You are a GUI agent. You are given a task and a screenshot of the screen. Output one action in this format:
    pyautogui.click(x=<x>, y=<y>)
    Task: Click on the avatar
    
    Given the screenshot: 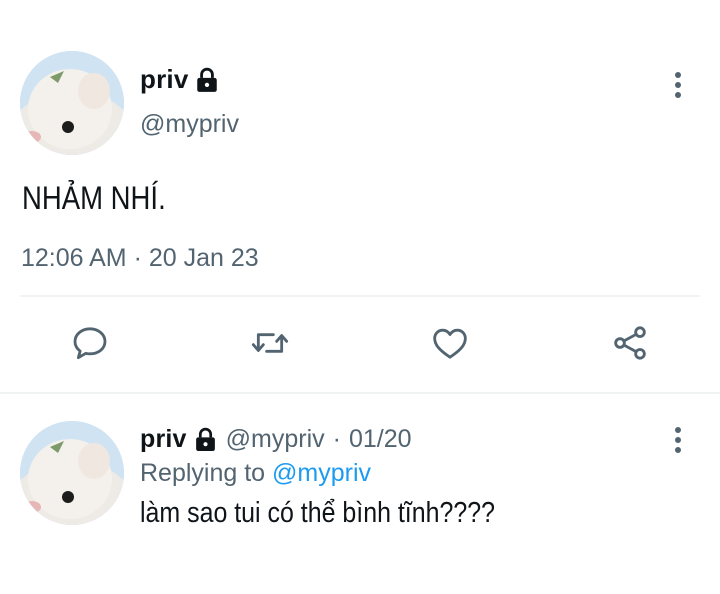 What is the action you would take?
    pyautogui.click(x=72, y=103)
    